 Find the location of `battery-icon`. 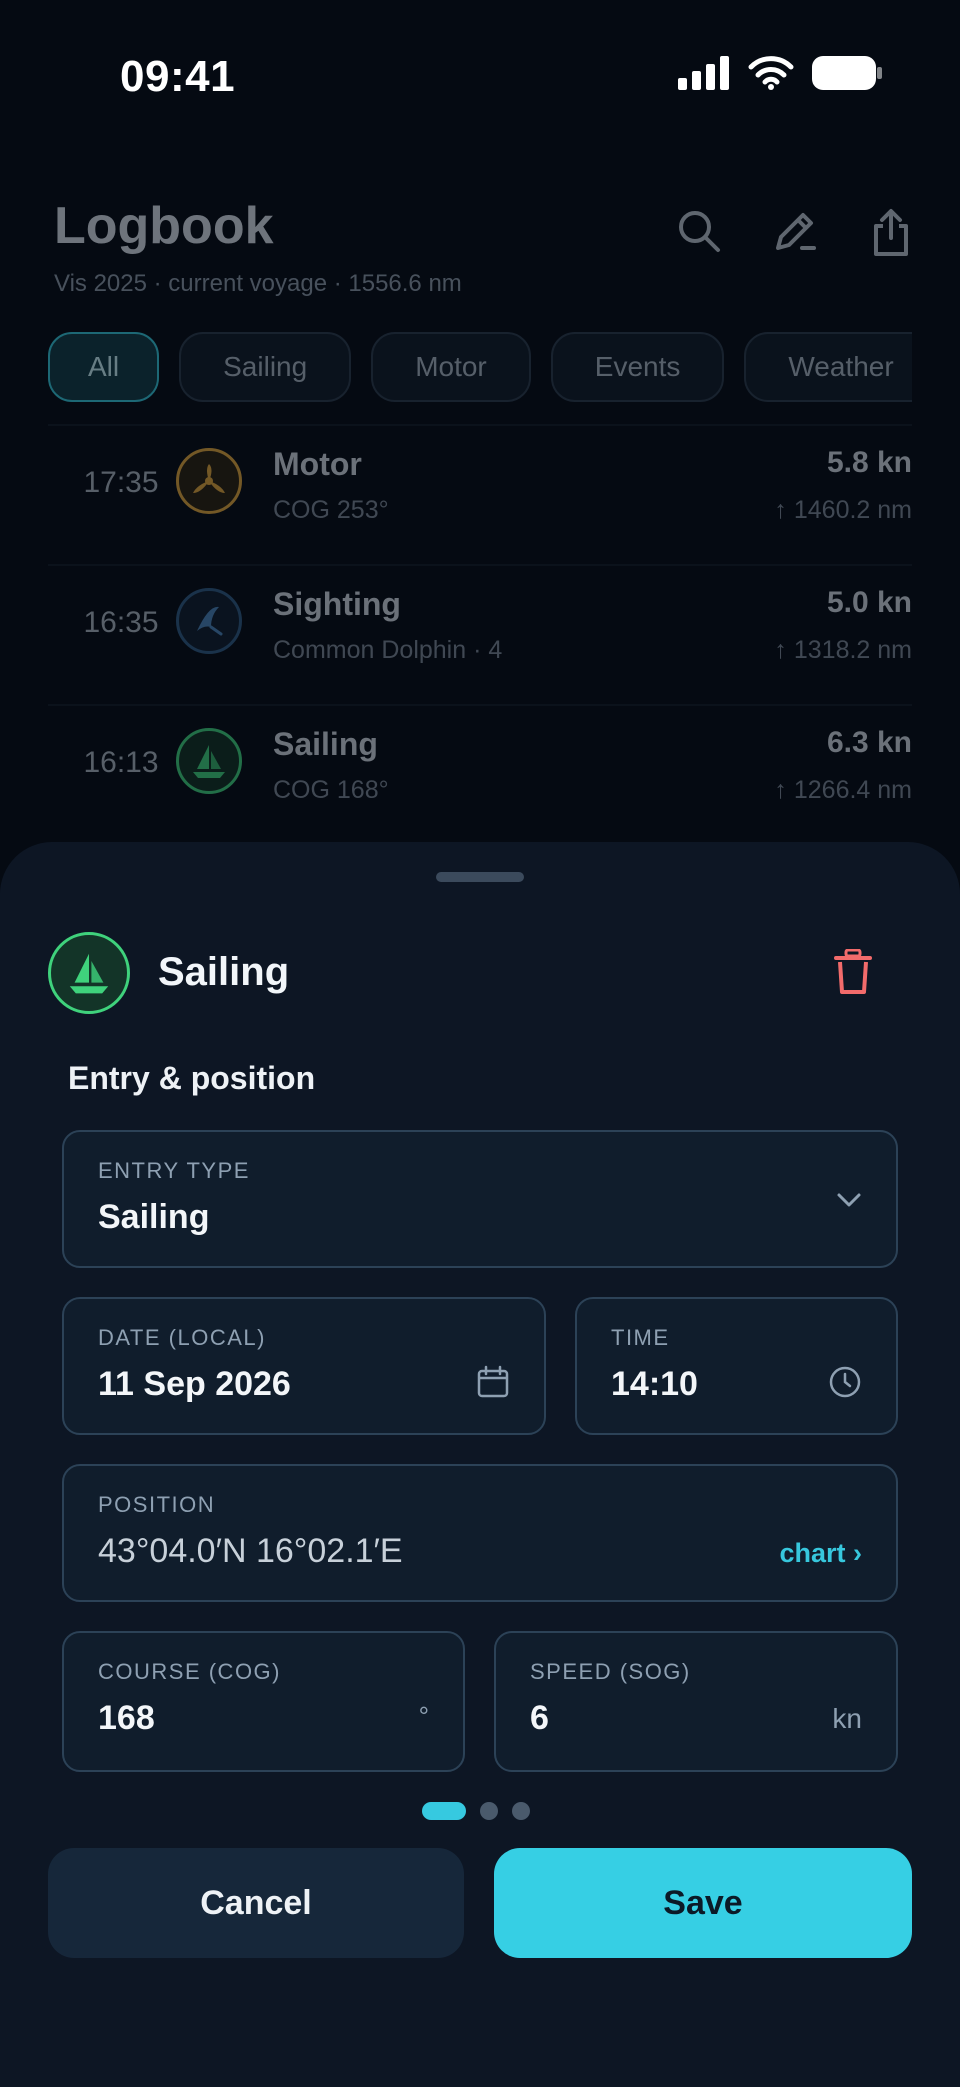

battery-icon is located at coordinates (847, 73).